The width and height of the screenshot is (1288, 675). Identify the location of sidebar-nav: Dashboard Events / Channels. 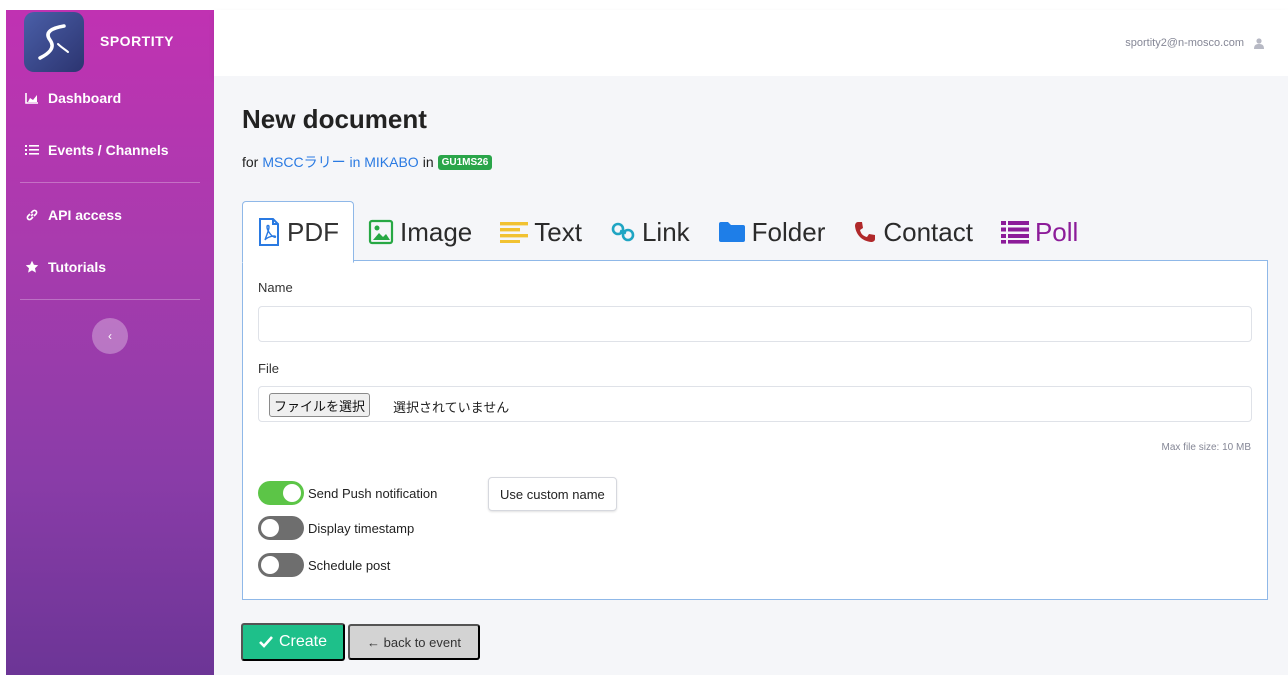
(110, 124).